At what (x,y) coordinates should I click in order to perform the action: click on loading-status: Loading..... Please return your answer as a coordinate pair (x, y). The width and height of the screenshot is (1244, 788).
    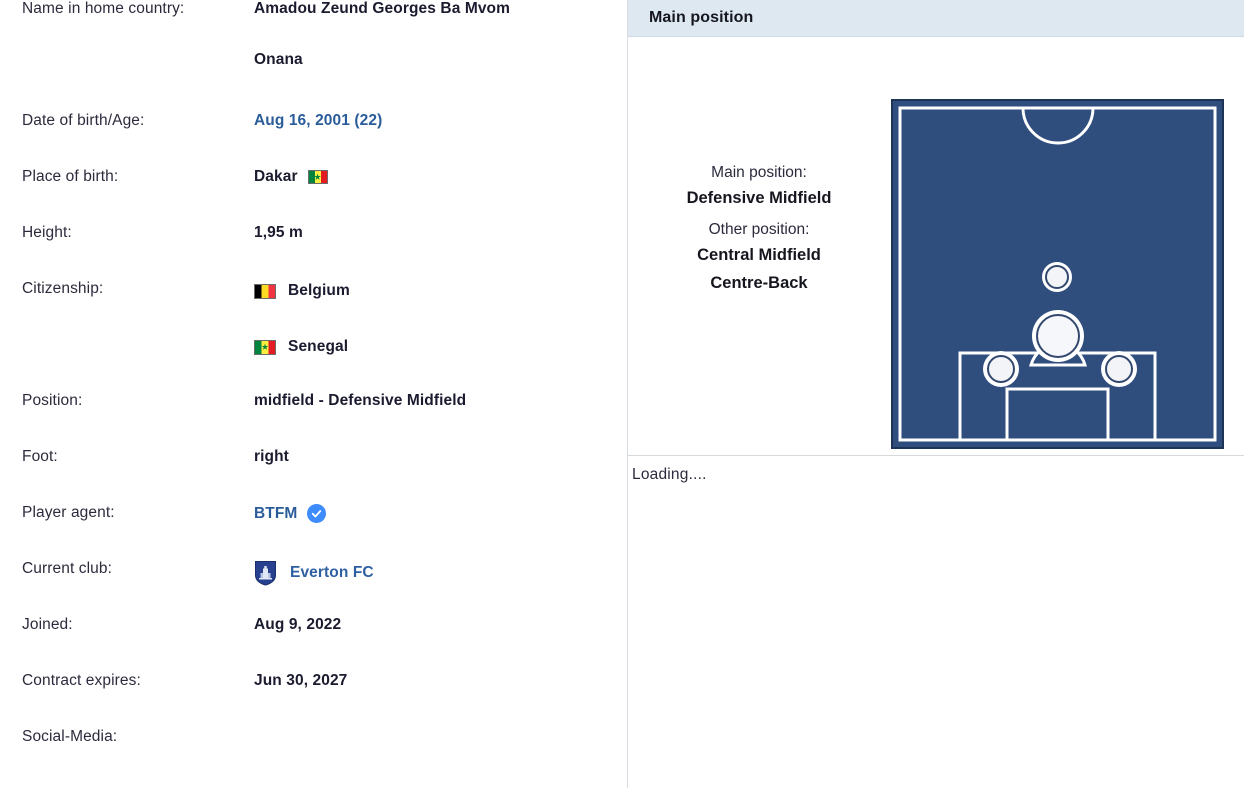
    Looking at the image, I should click on (669, 474).